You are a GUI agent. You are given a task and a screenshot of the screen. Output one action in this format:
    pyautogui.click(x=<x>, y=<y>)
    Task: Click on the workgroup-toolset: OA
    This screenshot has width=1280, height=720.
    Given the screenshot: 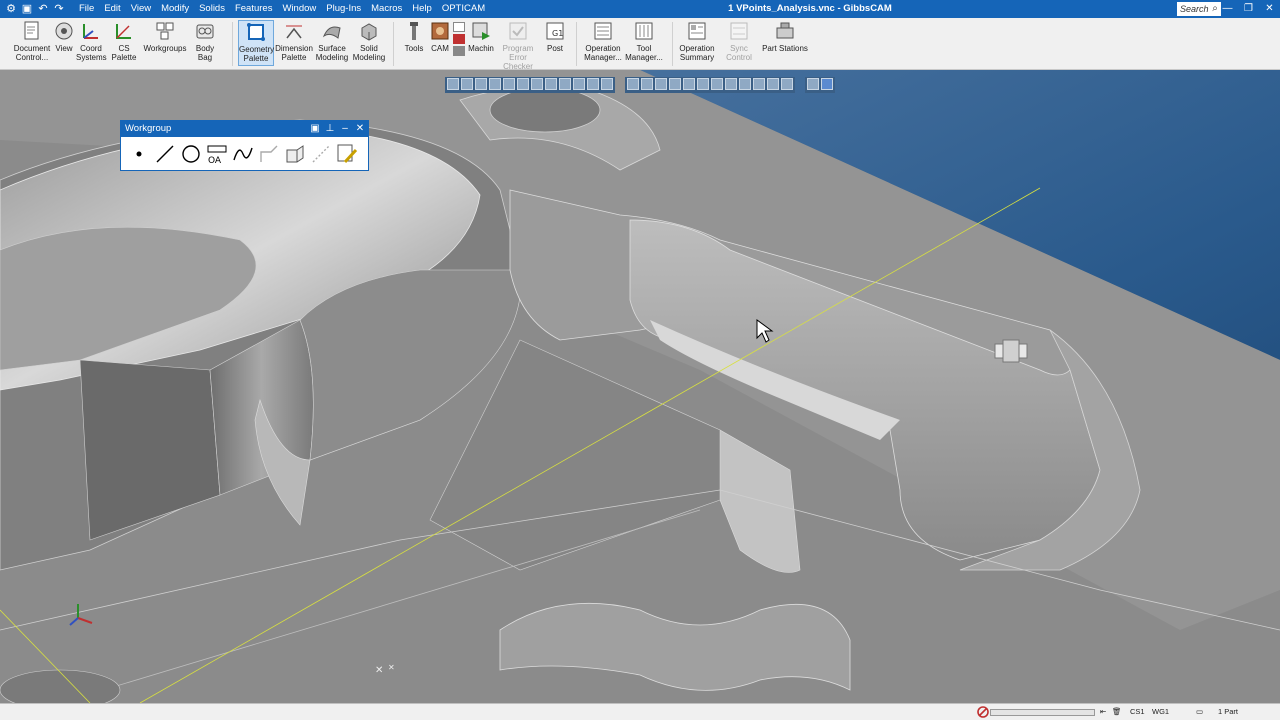 What is the action you would take?
    pyautogui.click(x=244, y=153)
    